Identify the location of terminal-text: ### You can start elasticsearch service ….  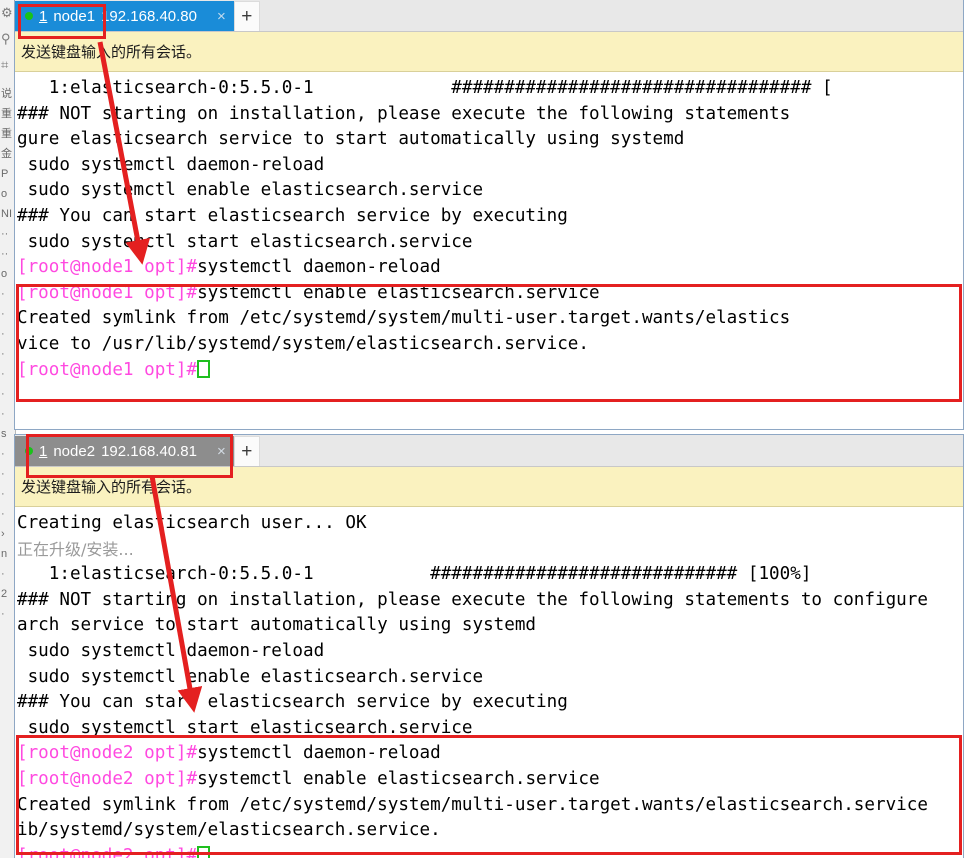
(292, 215).